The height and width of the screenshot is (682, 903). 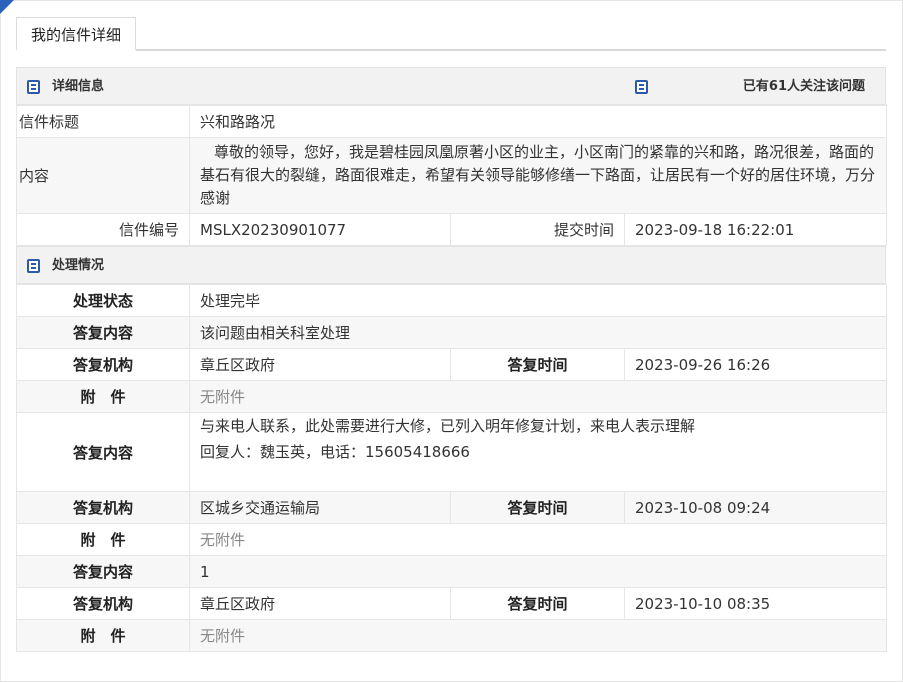 What do you see at coordinates (103, 229) in the screenshot?
I see `letter-number-label: 信件编号` at bounding box center [103, 229].